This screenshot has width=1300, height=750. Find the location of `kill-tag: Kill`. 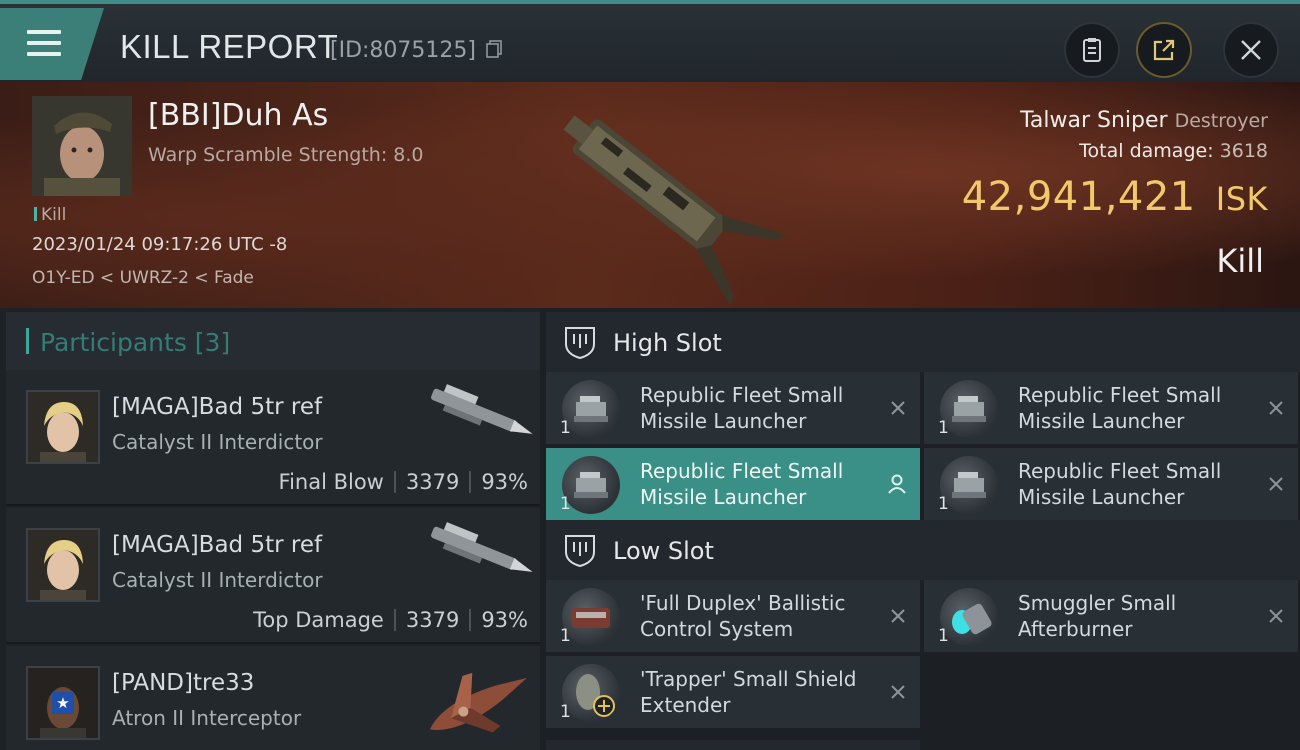

kill-tag: Kill is located at coordinates (50, 215).